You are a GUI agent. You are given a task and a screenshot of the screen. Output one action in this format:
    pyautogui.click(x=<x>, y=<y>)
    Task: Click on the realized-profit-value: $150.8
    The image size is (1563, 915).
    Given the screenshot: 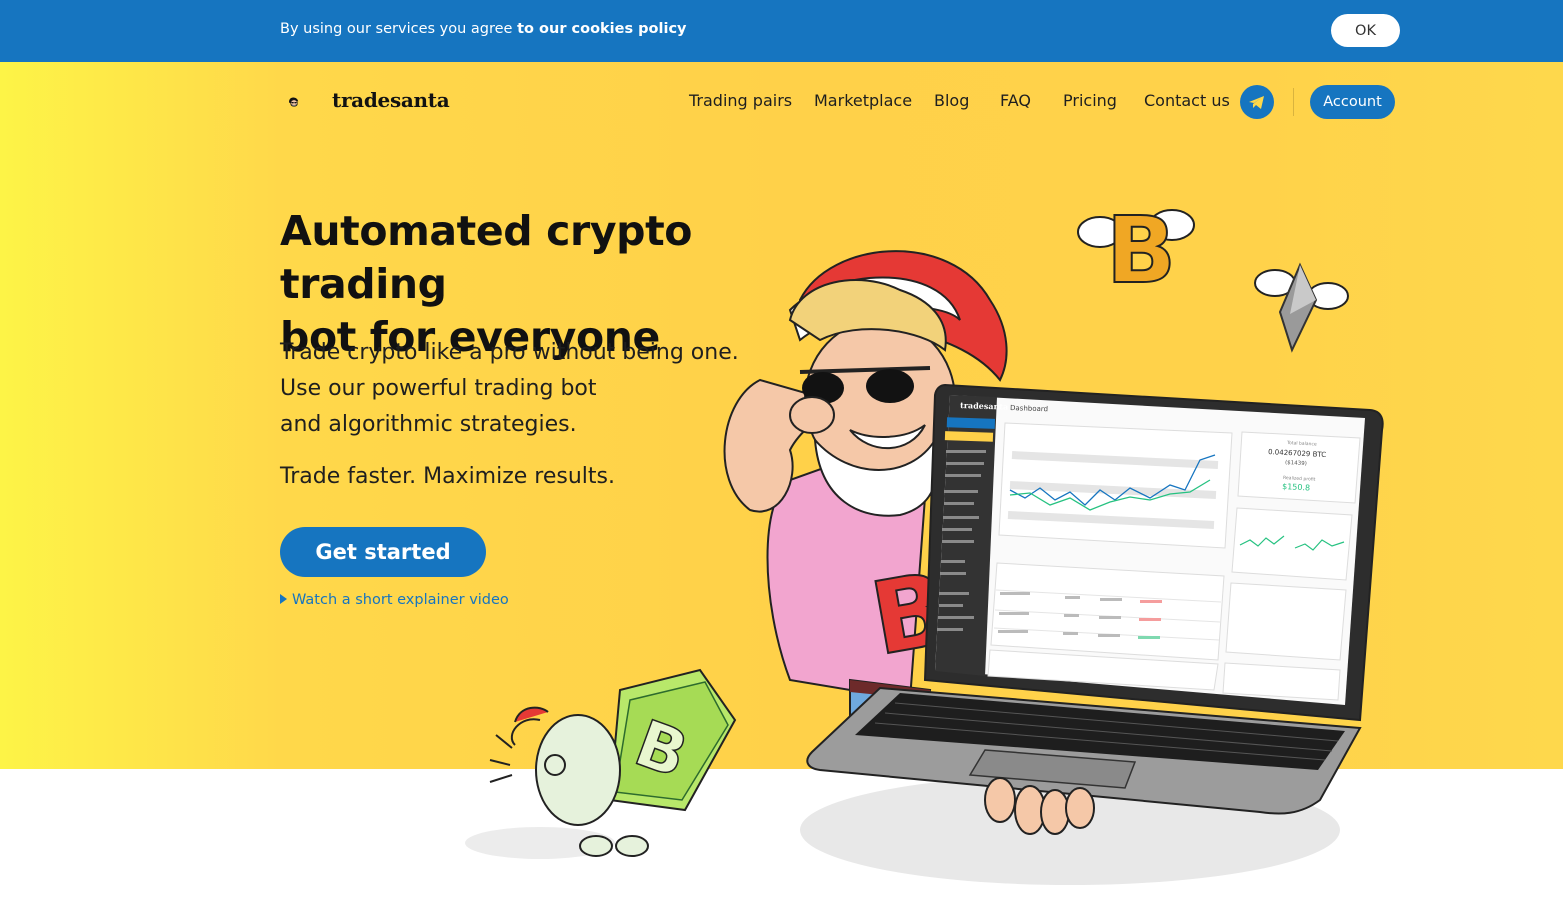 What is the action you would take?
    pyautogui.click(x=1296, y=487)
    